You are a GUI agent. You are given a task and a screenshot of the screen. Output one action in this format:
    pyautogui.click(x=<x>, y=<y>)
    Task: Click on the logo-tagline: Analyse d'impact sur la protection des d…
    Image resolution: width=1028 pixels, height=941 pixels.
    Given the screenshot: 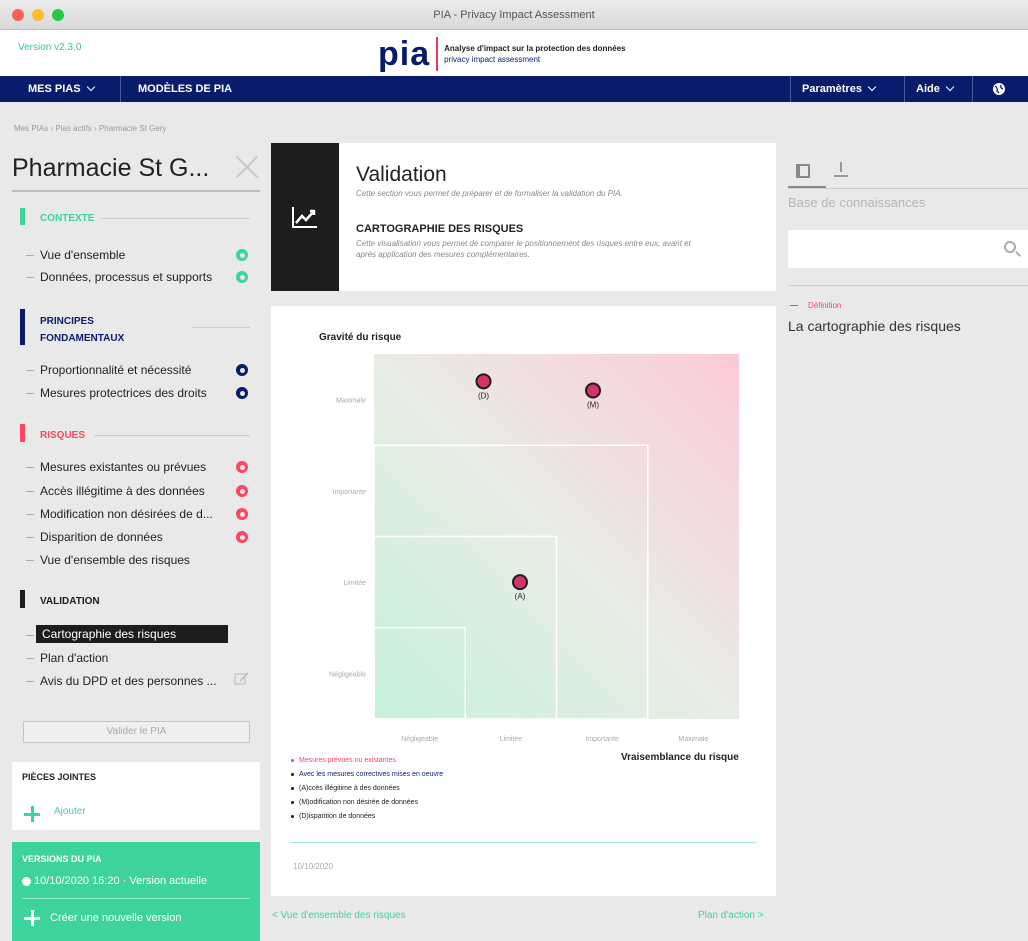 What is the action you would take?
    pyautogui.click(x=535, y=48)
    